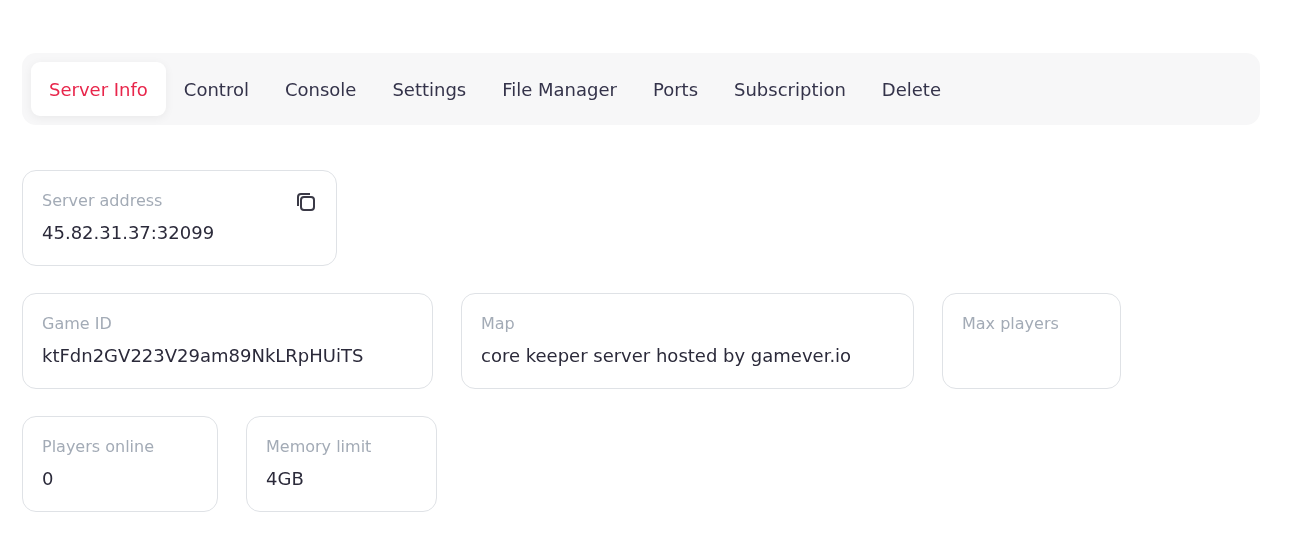 This screenshot has height=539, width=1298. I want to click on field-label: Server address, so click(102, 200).